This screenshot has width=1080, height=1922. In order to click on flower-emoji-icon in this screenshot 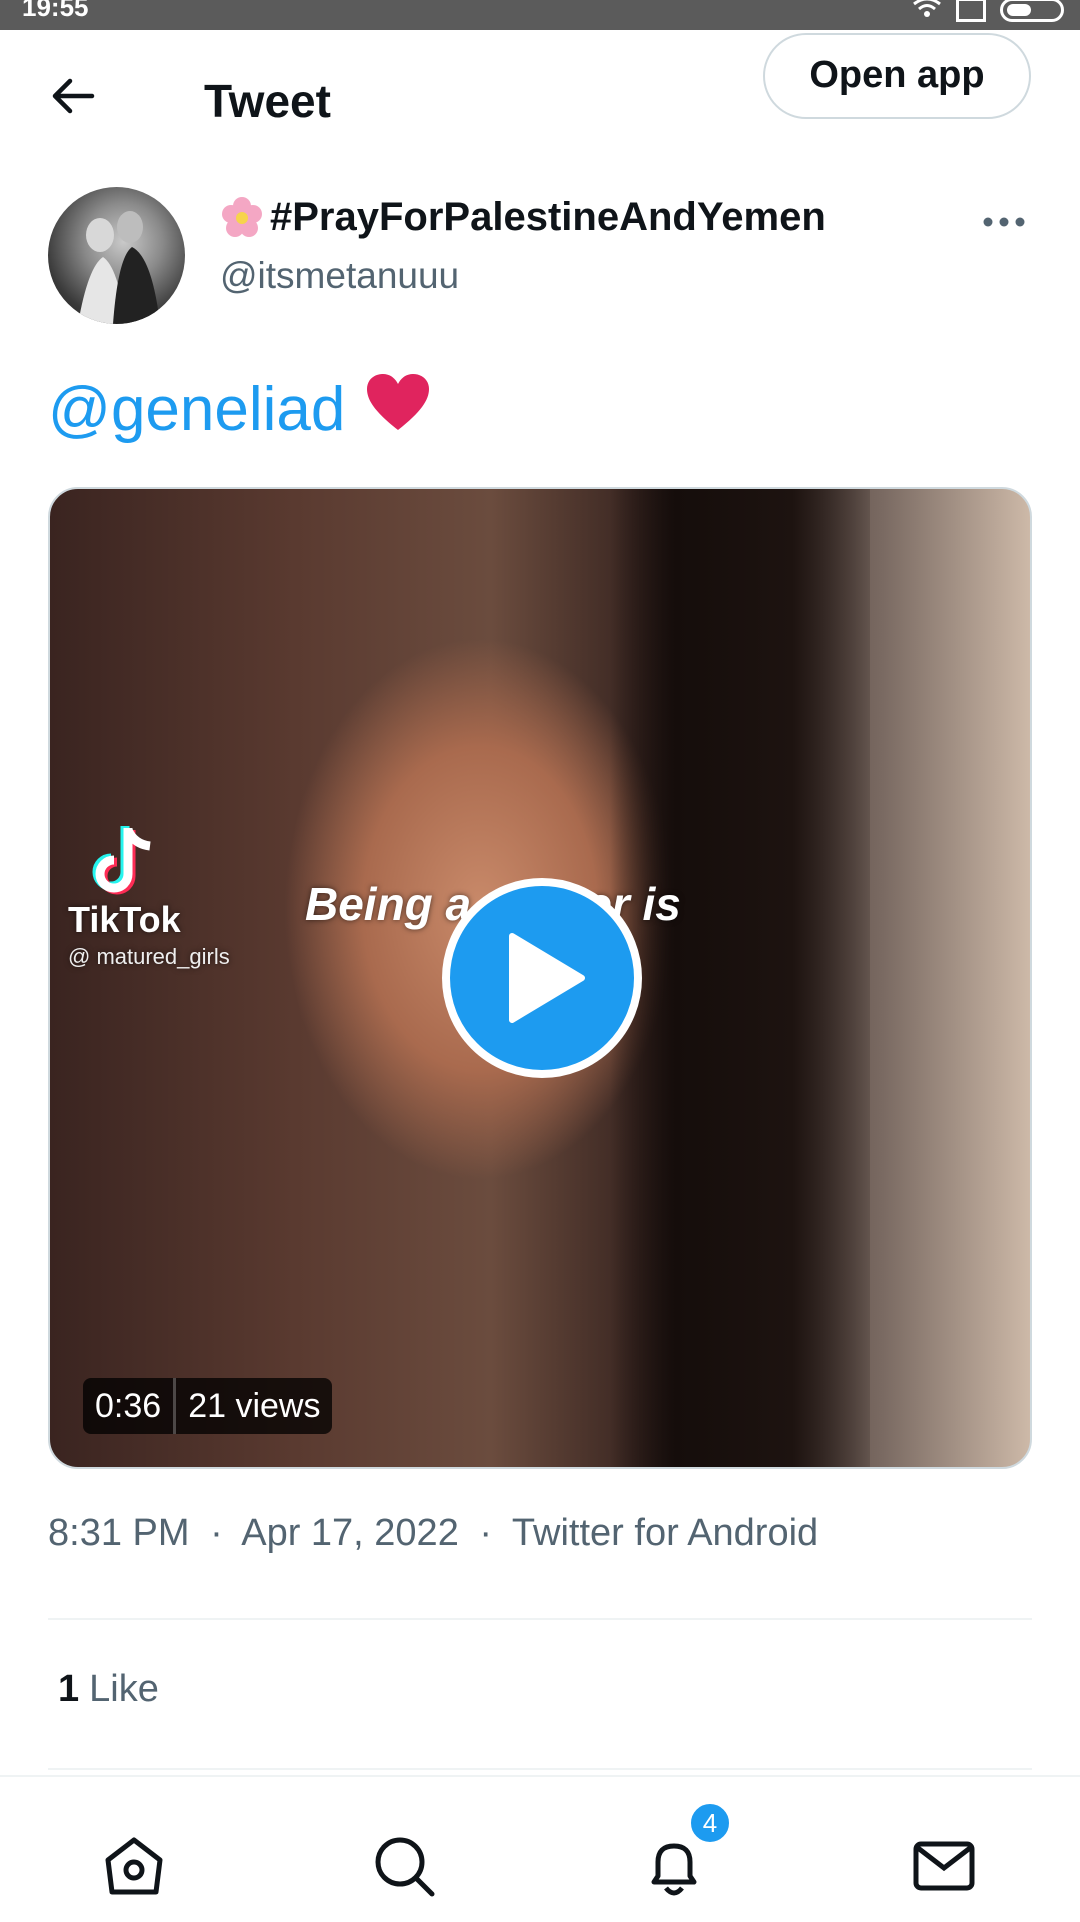, I will do `click(242, 218)`.